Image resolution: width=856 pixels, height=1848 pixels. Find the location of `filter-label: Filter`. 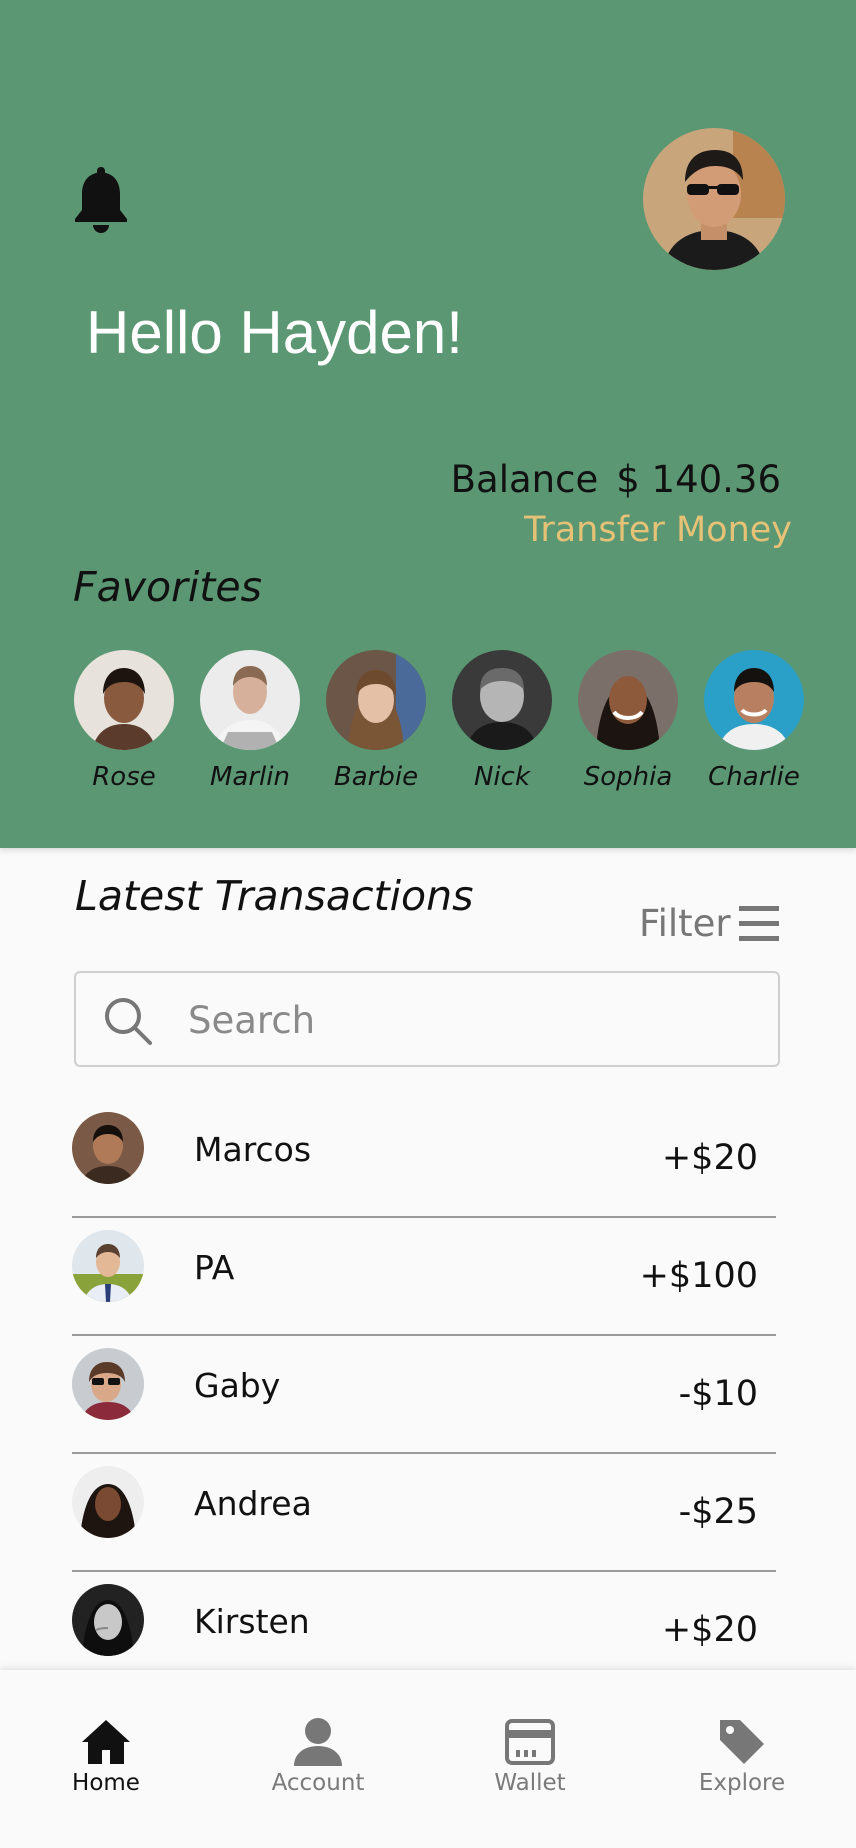

filter-label: Filter is located at coordinates (685, 923).